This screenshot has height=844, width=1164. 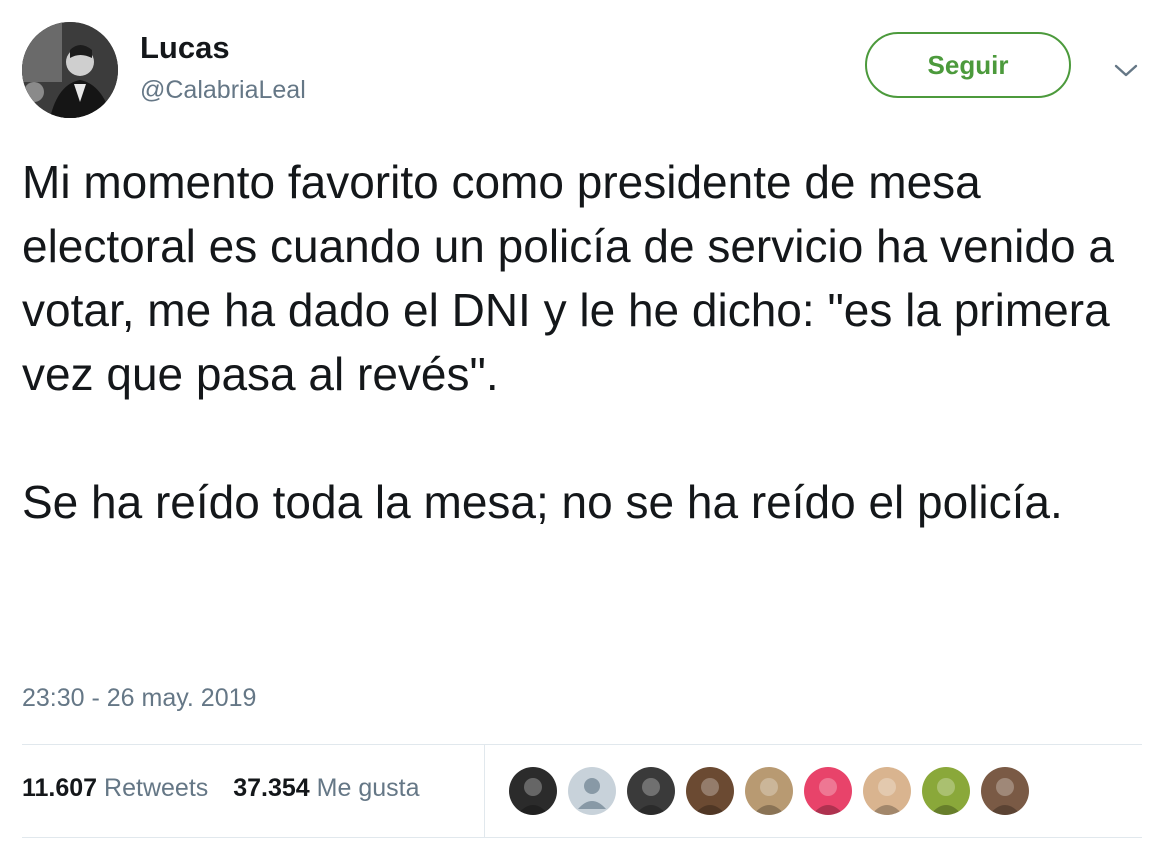 What do you see at coordinates (185, 48) in the screenshot?
I see `author-display-name: Lucas` at bounding box center [185, 48].